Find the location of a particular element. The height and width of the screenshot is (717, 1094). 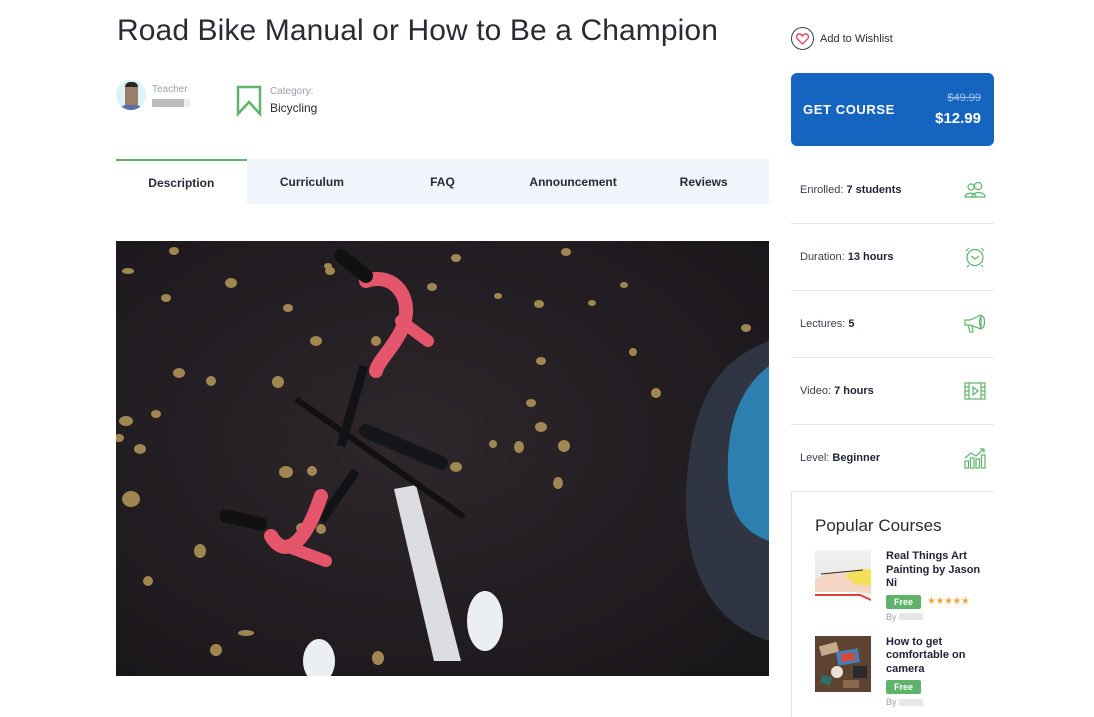

tab-faq: FAQ is located at coordinates (442, 181).